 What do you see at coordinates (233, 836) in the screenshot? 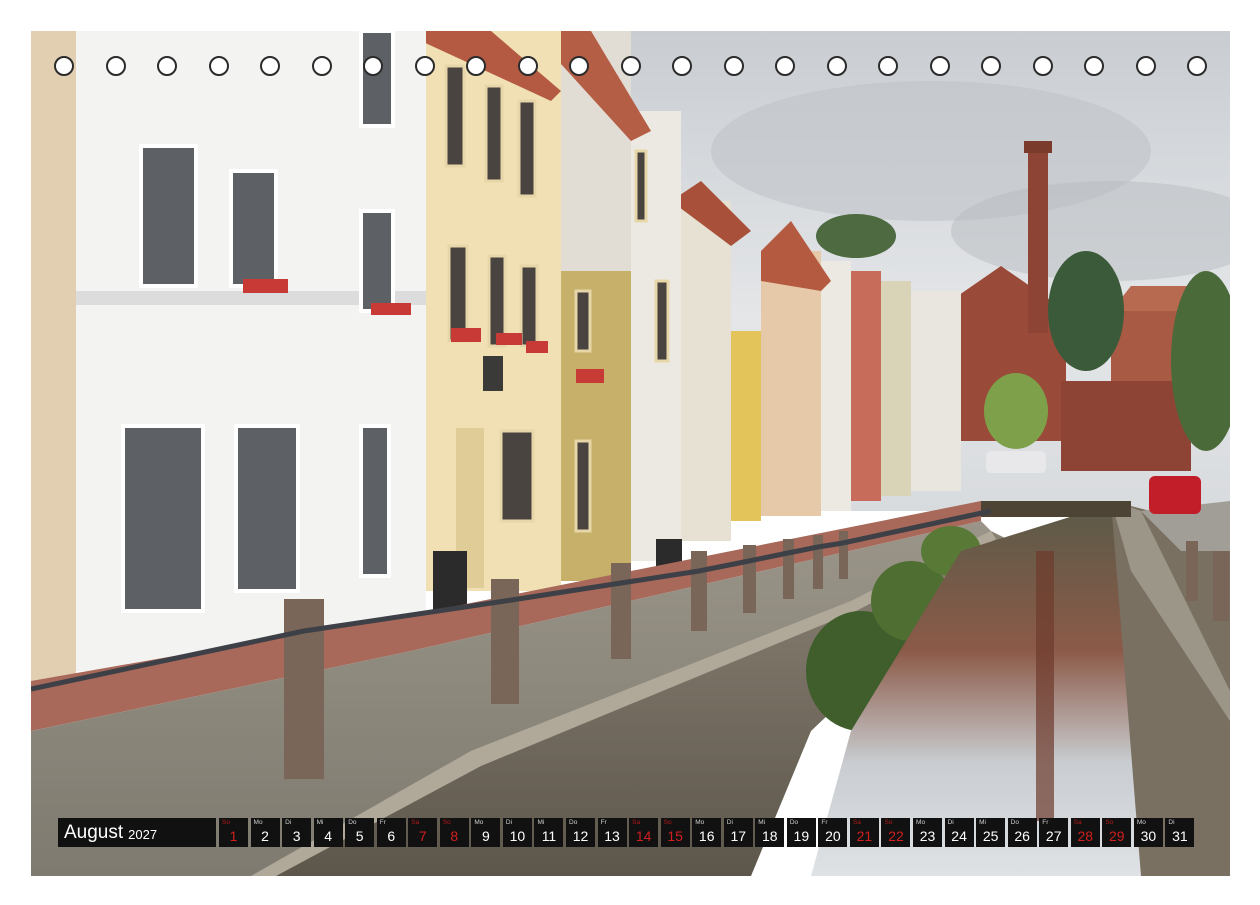
I see `day-number: 1` at bounding box center [233, 836].